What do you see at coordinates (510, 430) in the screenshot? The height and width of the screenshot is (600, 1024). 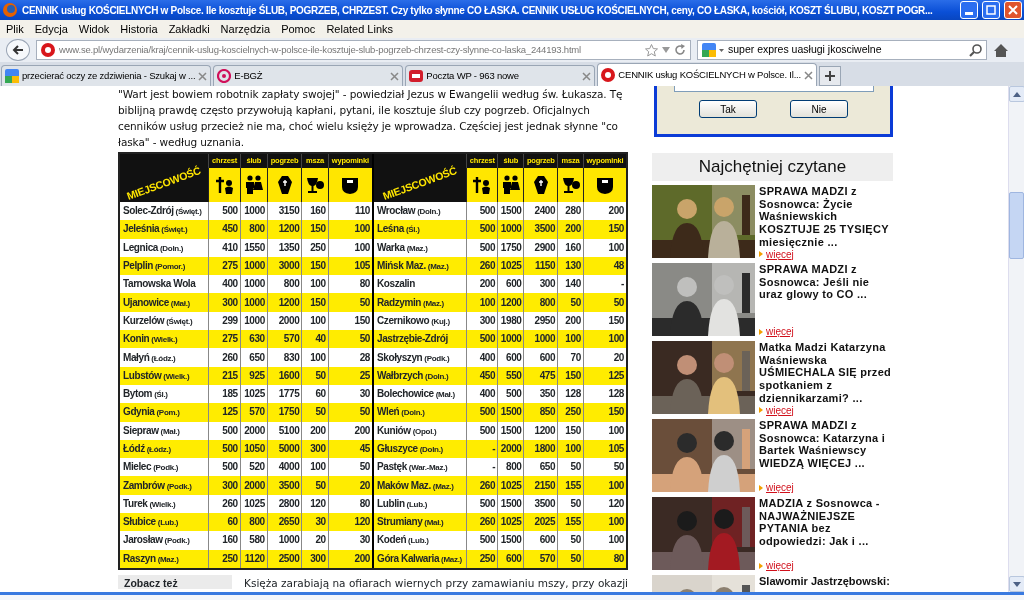 I see `table-cell: 1500` at bounding box center [510, 430].